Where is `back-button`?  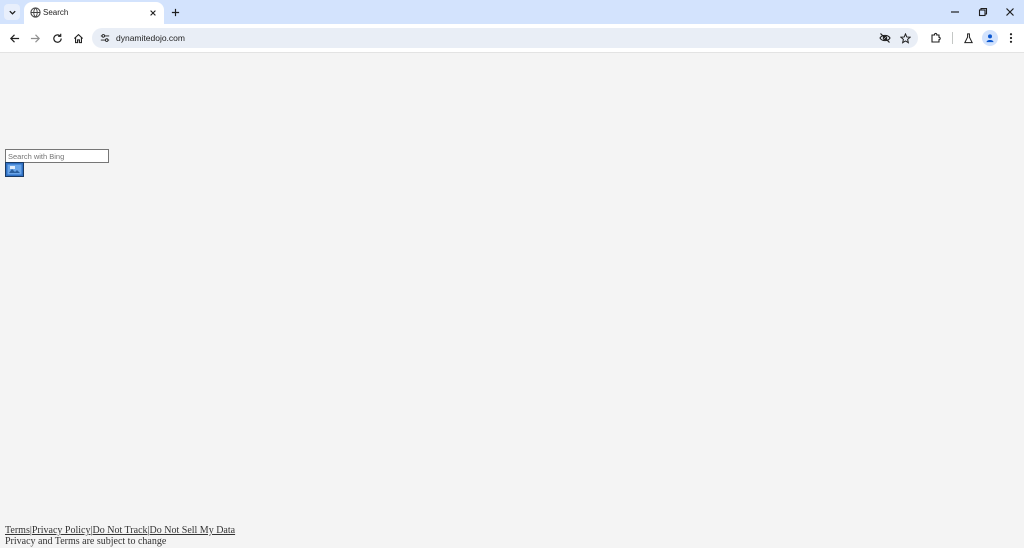 back-button is located at coordinates (14, 38).